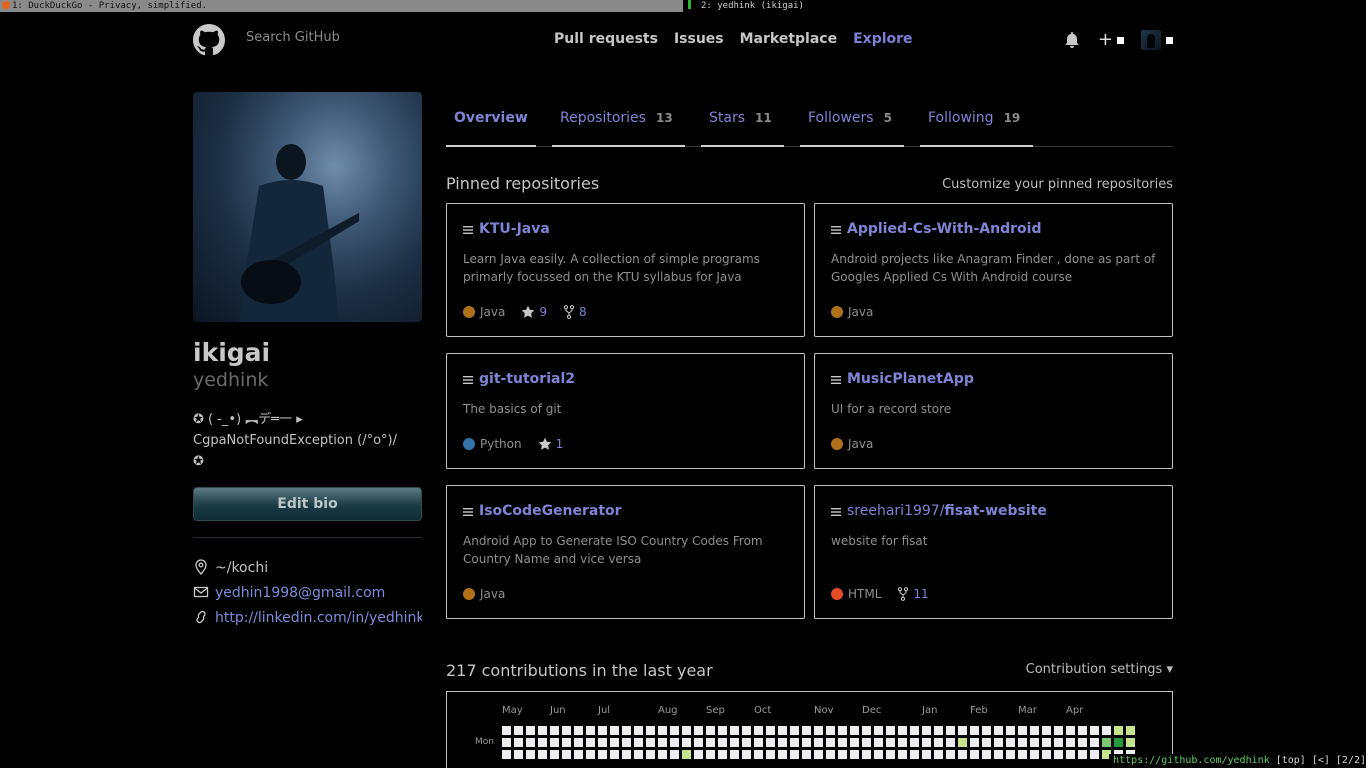 The image size is (1366, 768). Describe the element at coordinates (341, 6) in the screenshot. I see `window-tab-1: 1: DuckDuckGo - Privacy, simplified.` at that location.